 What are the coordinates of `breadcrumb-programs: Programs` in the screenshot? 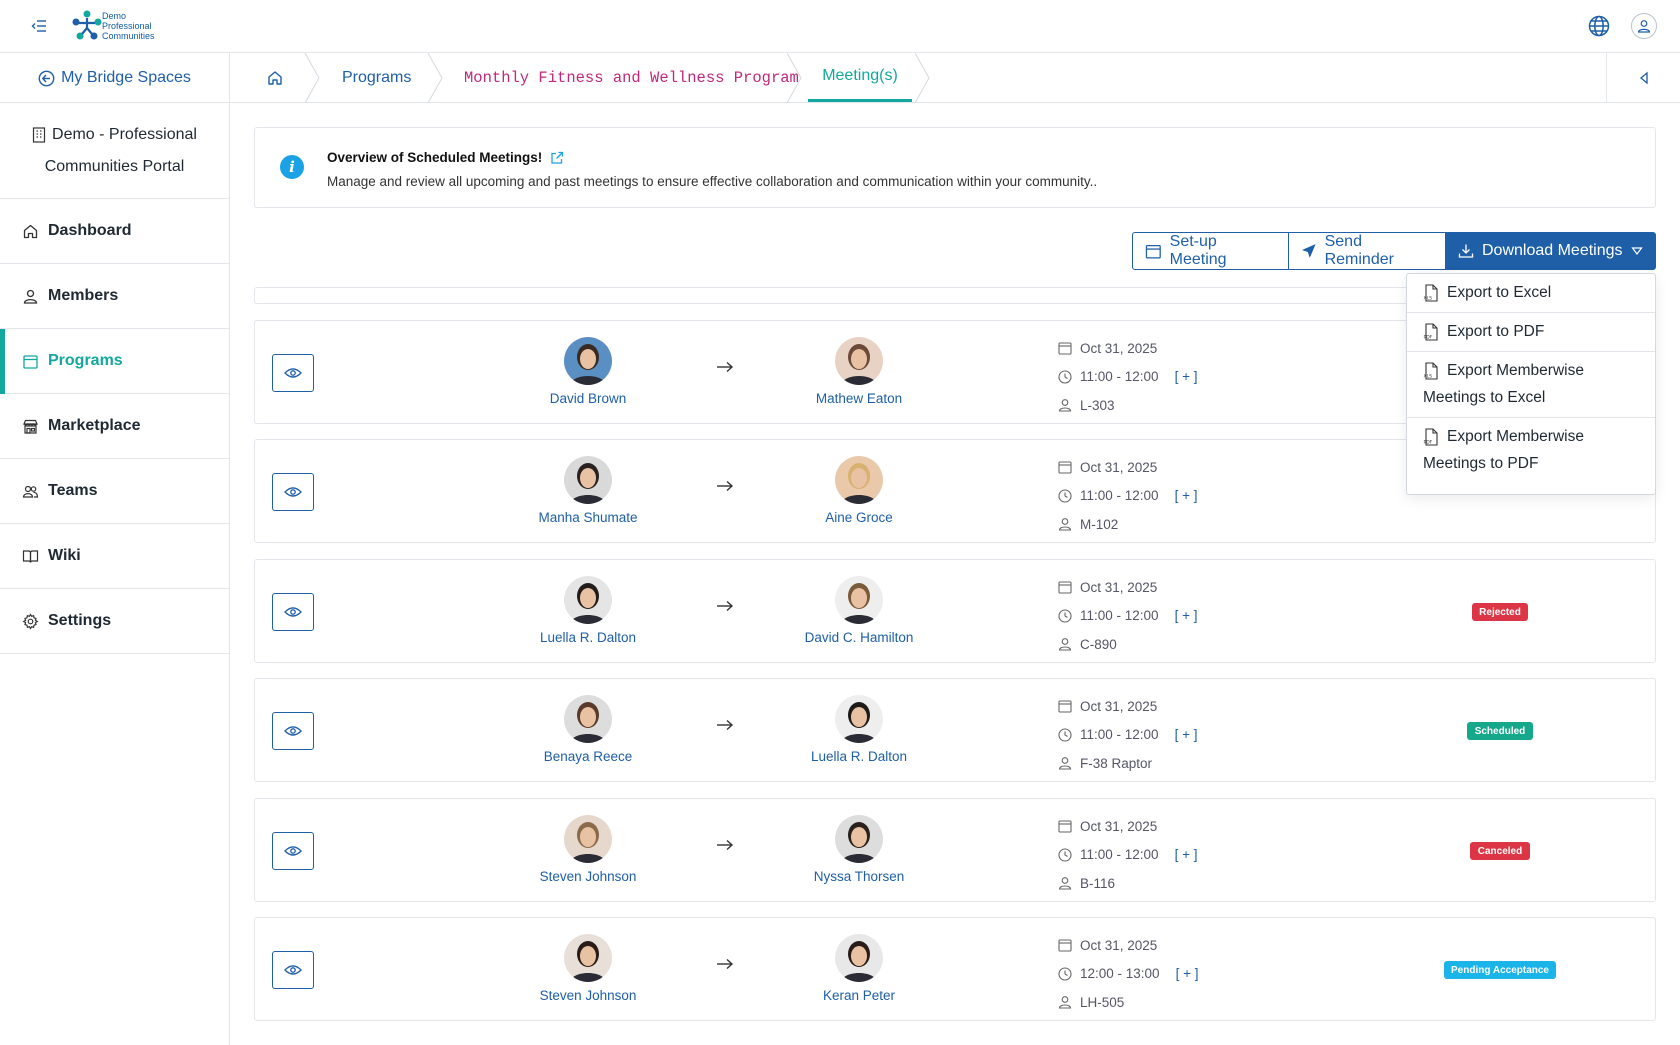 It's located at (376, 78).